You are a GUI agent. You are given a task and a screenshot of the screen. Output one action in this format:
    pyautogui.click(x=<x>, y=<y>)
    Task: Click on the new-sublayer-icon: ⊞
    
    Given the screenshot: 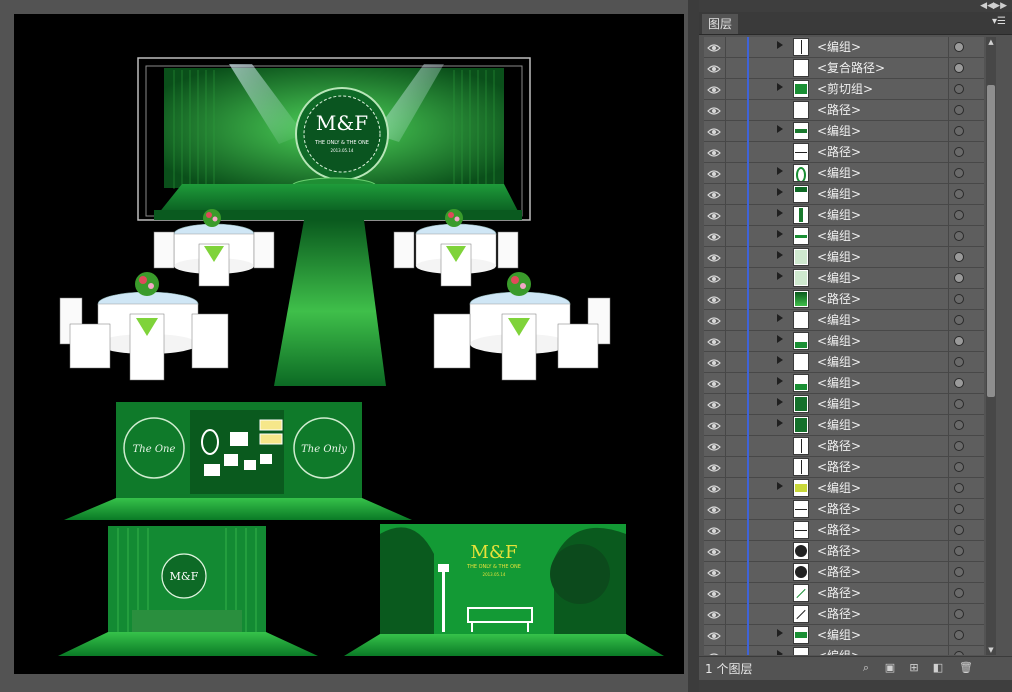 What is the action you would take?
    pyautogui.click(x=914, y=668)
    